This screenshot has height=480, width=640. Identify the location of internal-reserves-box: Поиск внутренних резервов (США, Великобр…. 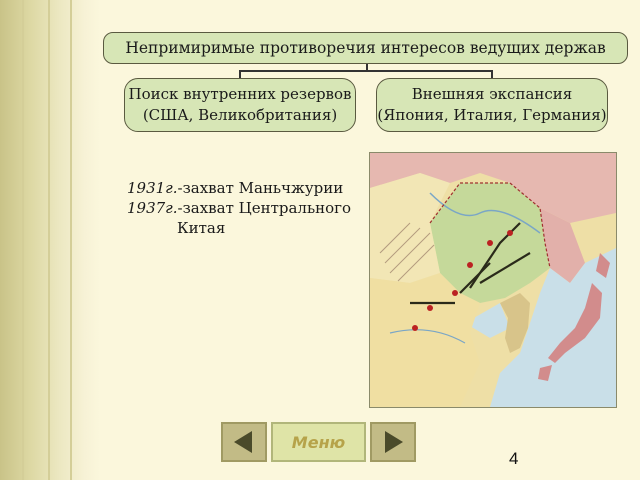
(240, 105).